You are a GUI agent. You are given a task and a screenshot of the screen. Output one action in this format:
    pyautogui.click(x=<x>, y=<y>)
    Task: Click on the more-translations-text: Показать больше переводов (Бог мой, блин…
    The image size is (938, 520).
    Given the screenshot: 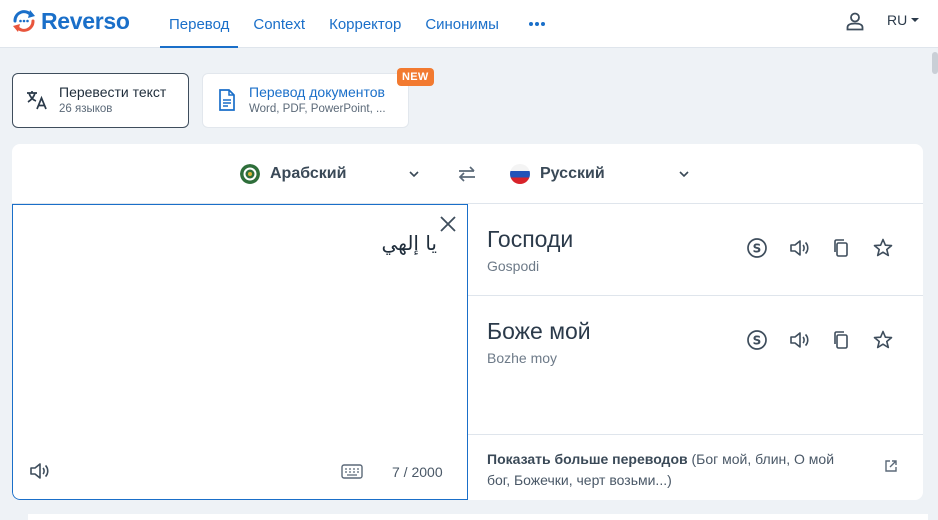 What is the action you would take?
    pyautogui.click(x=672, y=470)
    